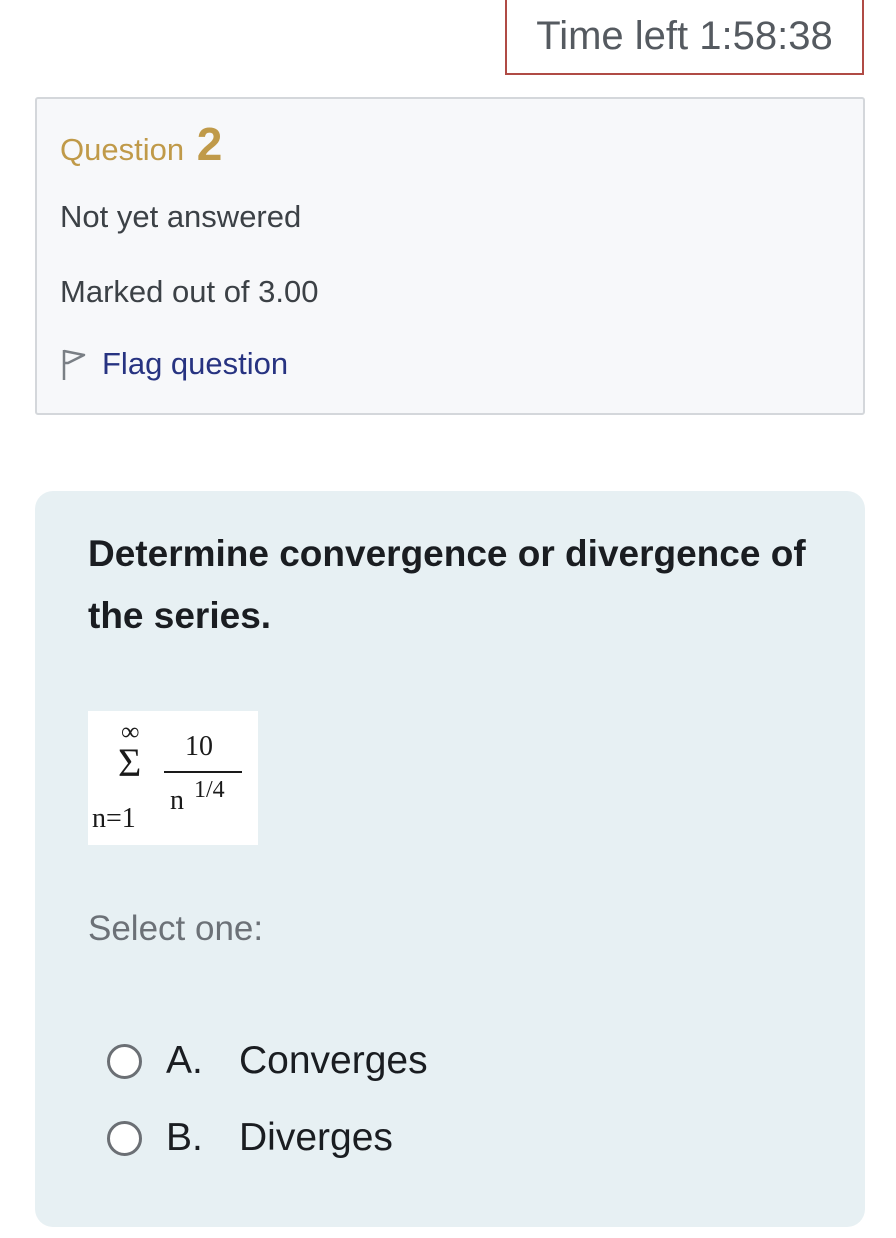 Image resolution: width=896 pixels, height=1238 pixels. What do you see at coordinates (74, 364) in the screenshot?
I see `flag-icon` at bounding box center [74, 364].